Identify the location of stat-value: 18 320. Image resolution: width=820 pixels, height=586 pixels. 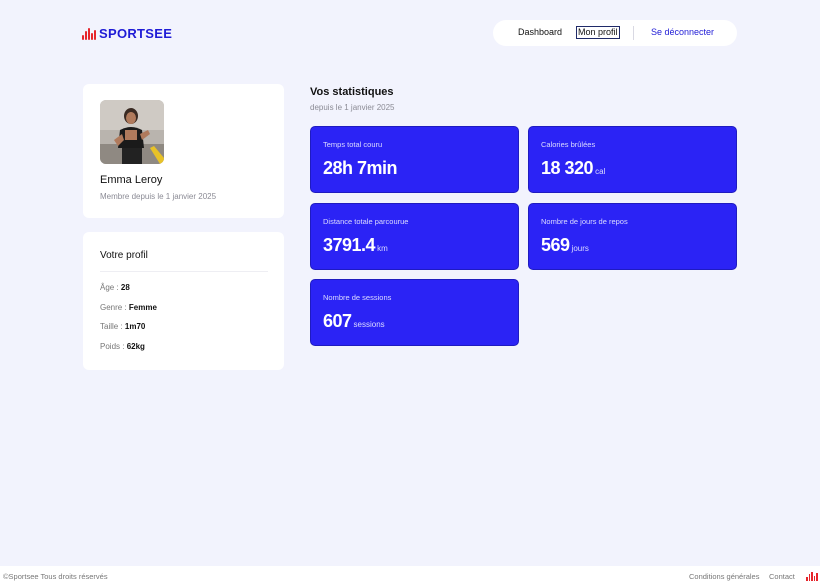
(567, 168).